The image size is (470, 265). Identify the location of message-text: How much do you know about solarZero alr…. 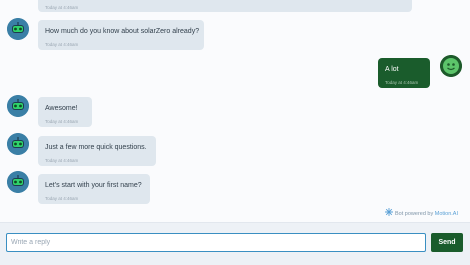
(122, 31).